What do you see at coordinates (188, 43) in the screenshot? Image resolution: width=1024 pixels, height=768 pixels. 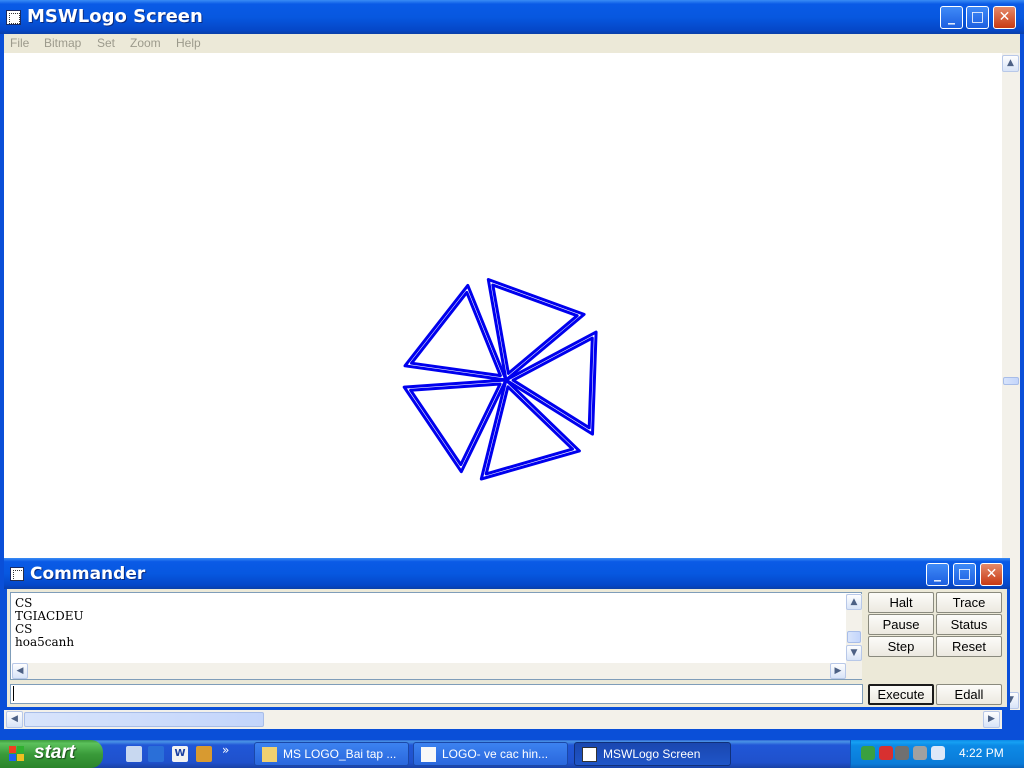 I see `menu-help: Help` at bounding box center [188, 43].